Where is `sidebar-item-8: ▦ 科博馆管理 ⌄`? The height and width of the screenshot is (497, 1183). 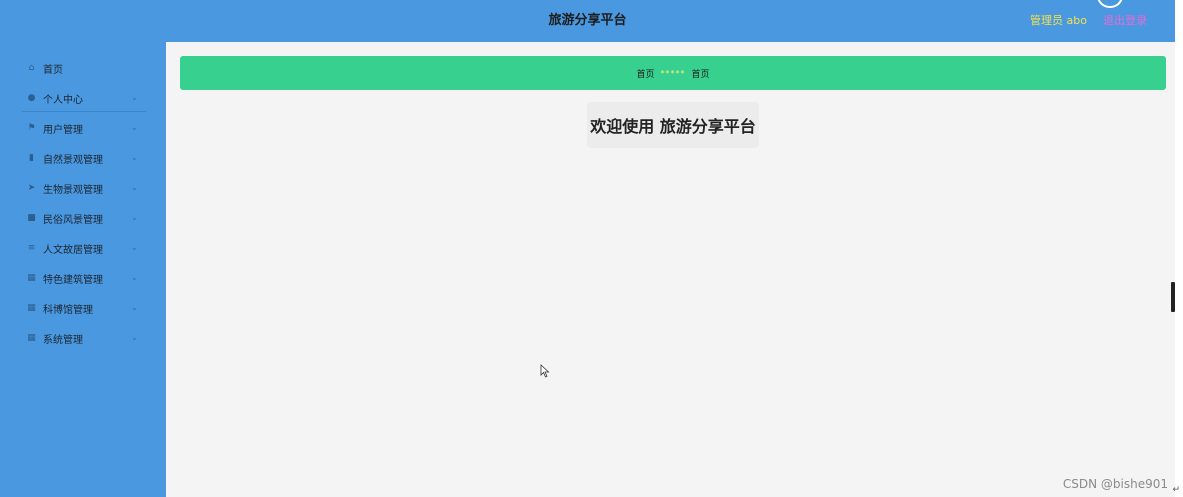 sidebar-item-8: ▦ 科博馆管理 ⌄ is located at coordinates (83, 308).